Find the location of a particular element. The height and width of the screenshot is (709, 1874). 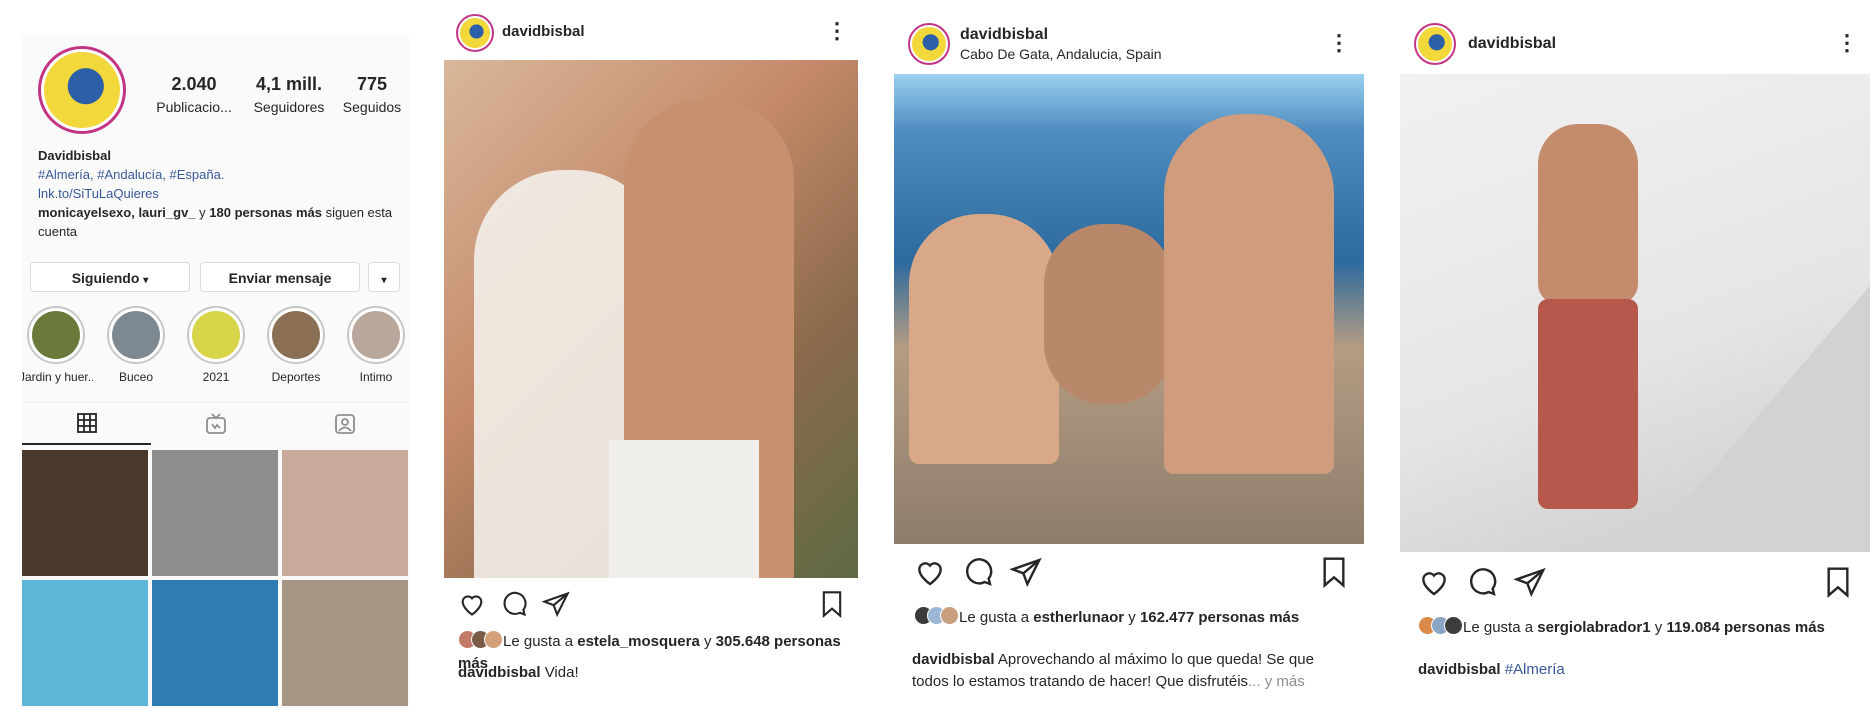

chevron-down-icon: ▾ is located at coordinates (146, 280).